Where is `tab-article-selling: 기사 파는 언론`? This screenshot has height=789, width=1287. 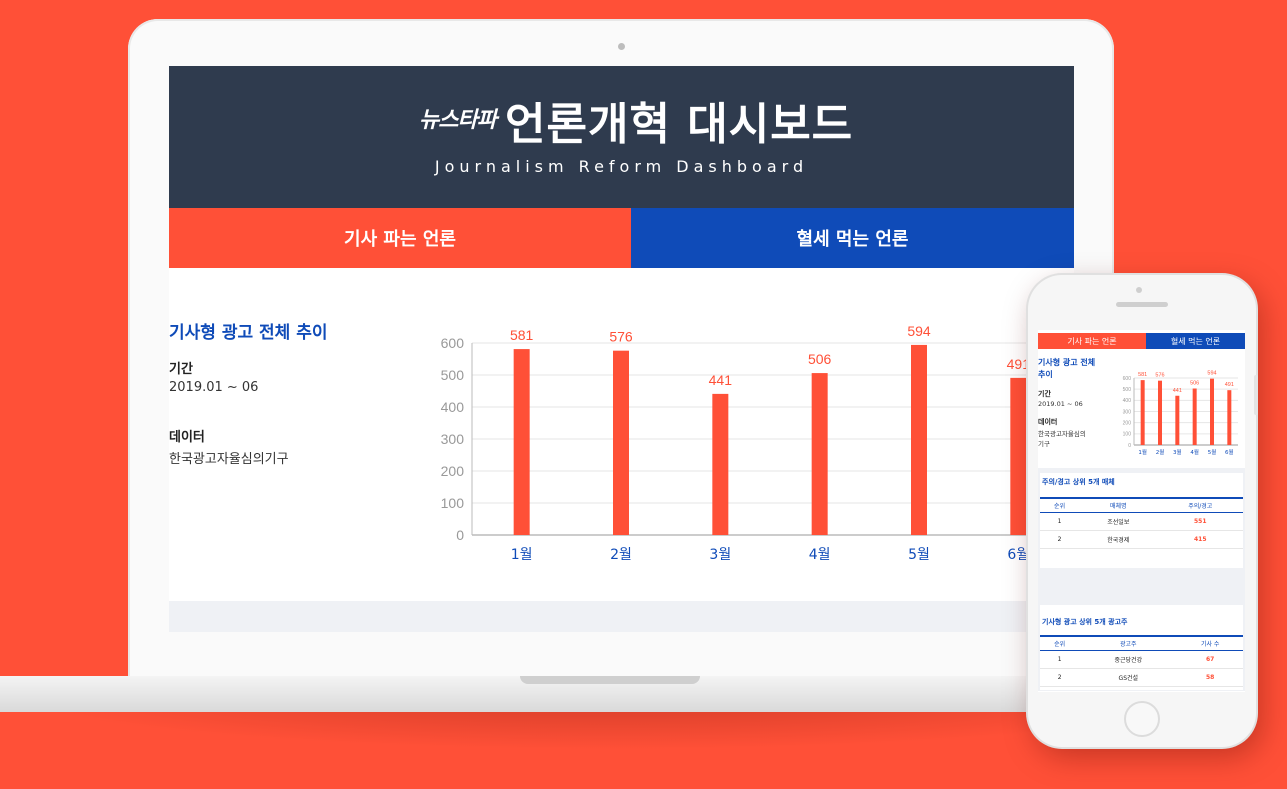
tab-article-selling: 기사 파는 언론 is located at coordinates (400, 238).